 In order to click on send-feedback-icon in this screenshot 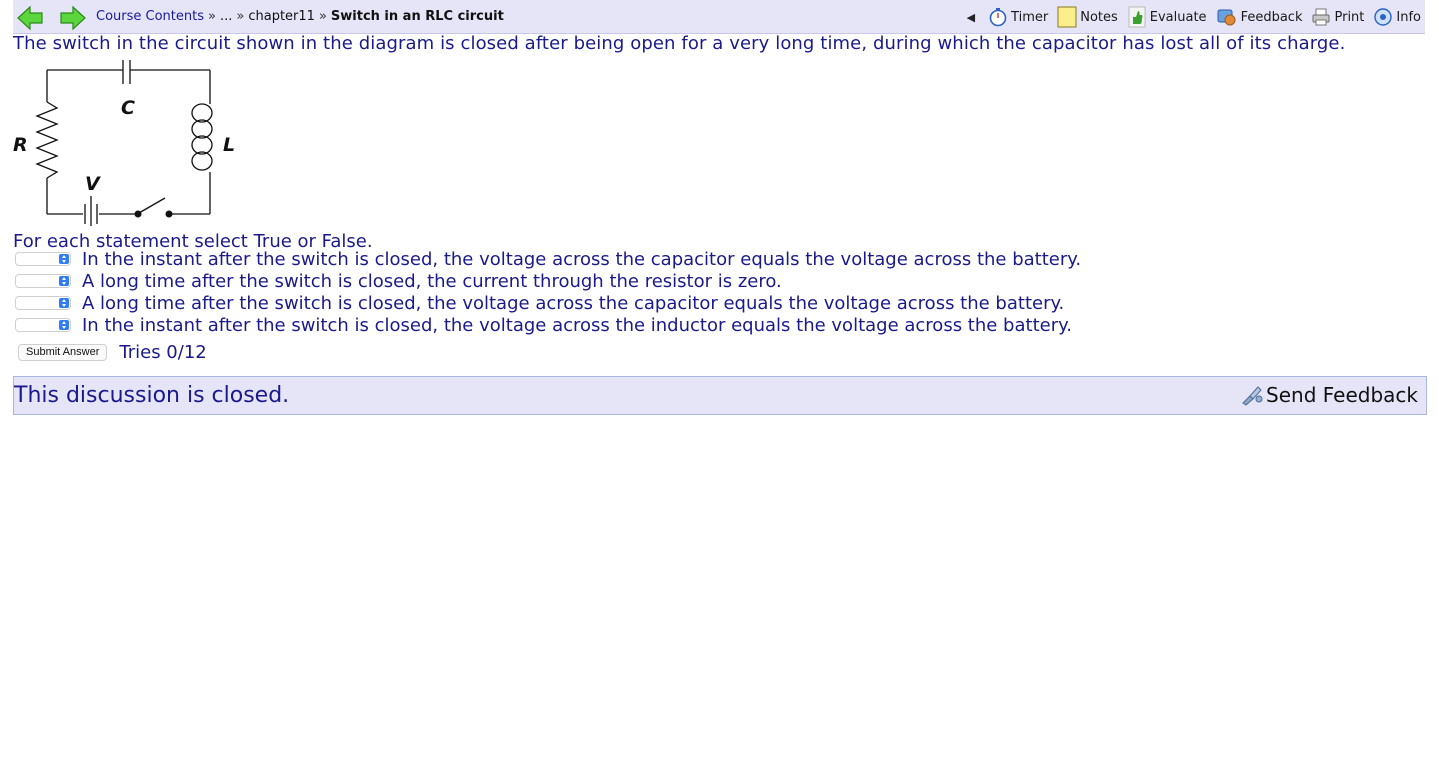, I will do `click(1252, 396)`.